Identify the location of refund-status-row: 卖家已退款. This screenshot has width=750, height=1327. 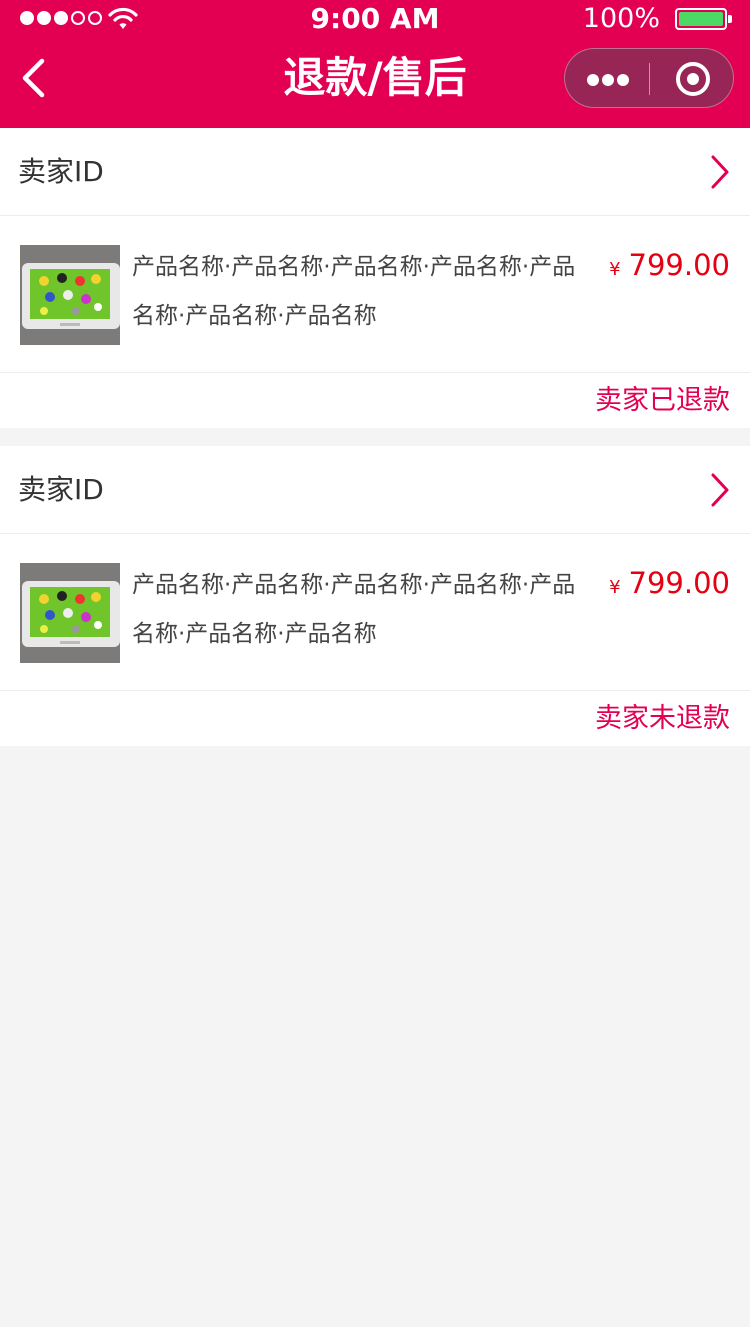
(375, 400).